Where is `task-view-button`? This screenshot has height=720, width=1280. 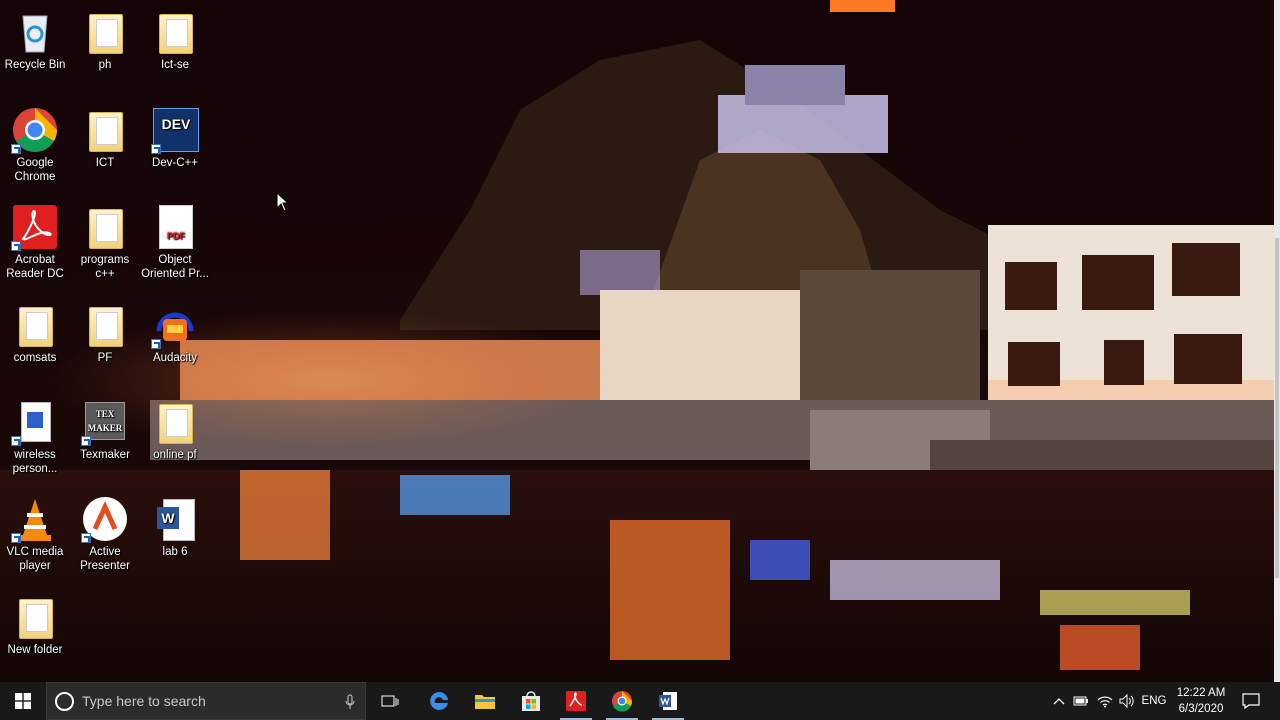 task-view-button is located at coordinates (390, 701).